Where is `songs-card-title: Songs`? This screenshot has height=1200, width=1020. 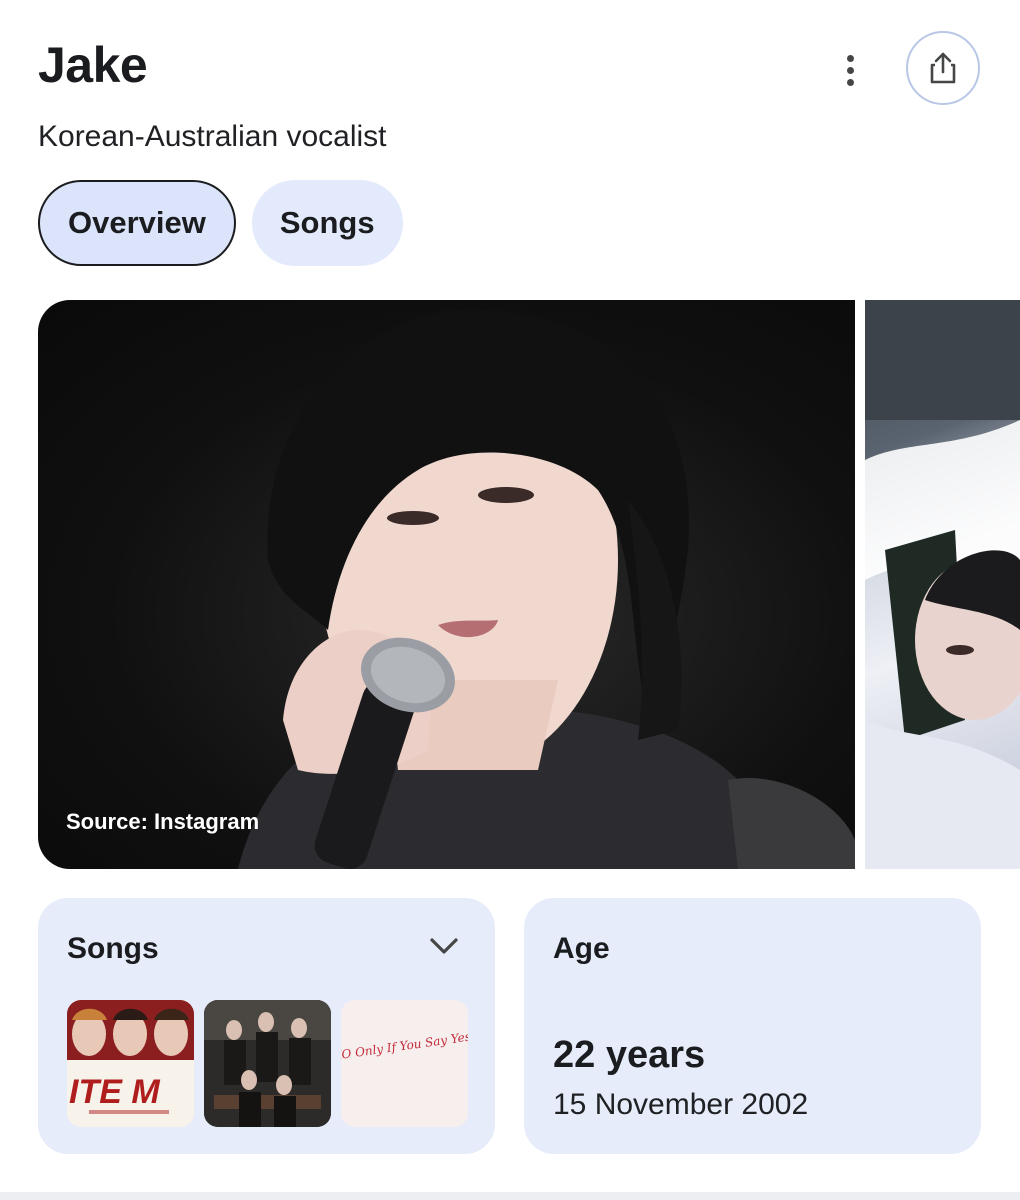
songs-card-title: Songs is located at coordinates (113, 948).